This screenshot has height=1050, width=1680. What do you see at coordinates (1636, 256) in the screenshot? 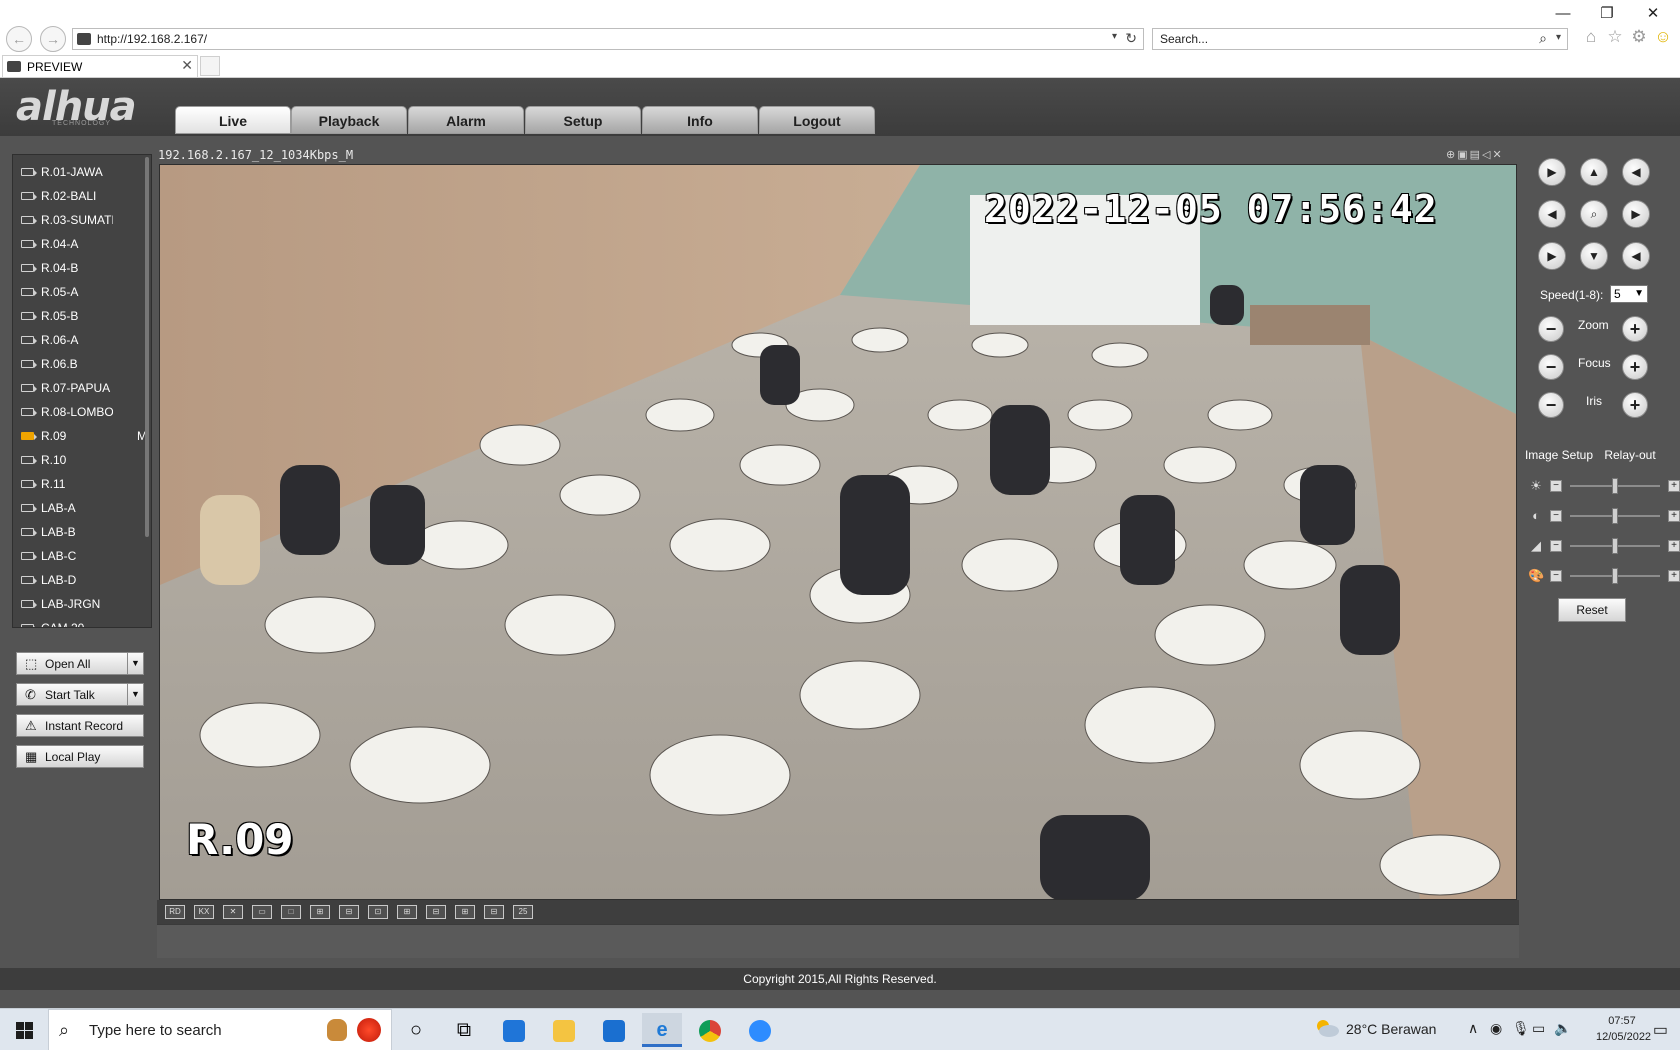
I see `ptz-down-right-button: ◀` at bounding box center [1636, 256].